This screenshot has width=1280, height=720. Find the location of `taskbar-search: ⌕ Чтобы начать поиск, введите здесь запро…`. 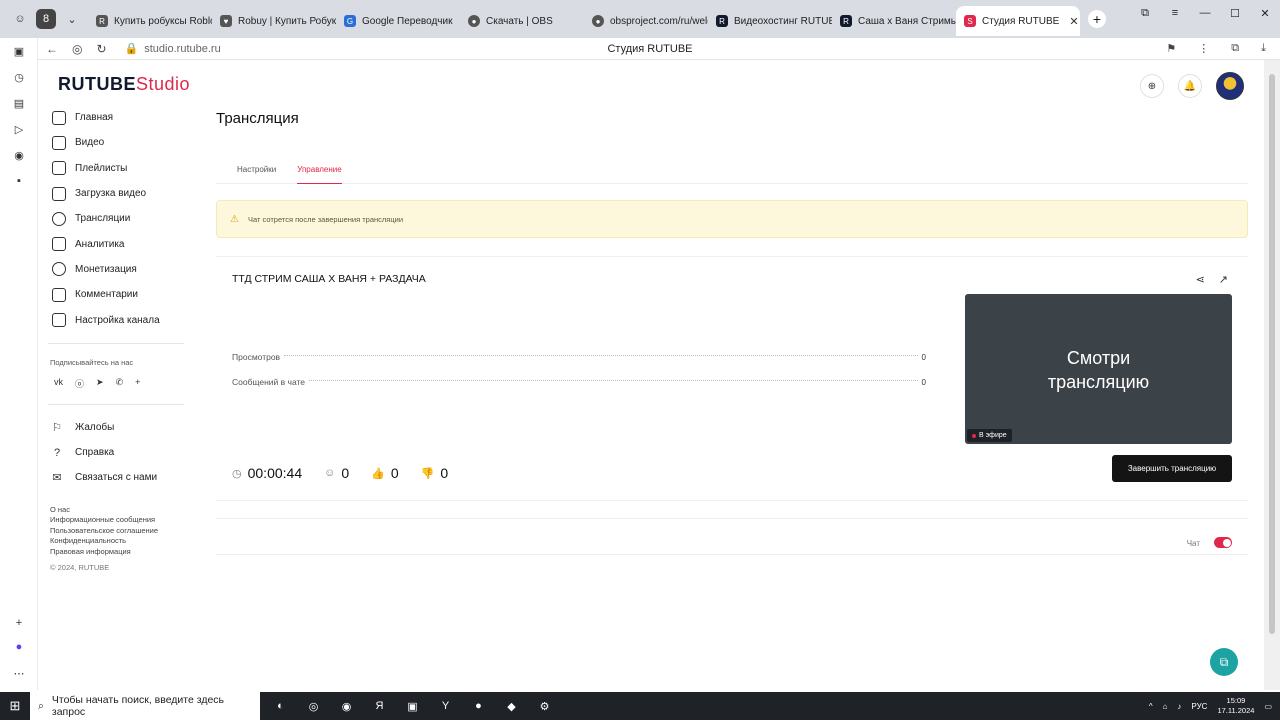

taskbar-search: ⌕ Чтобы начать поиск, введите здесь запро… is located at coordinates (145, 706).